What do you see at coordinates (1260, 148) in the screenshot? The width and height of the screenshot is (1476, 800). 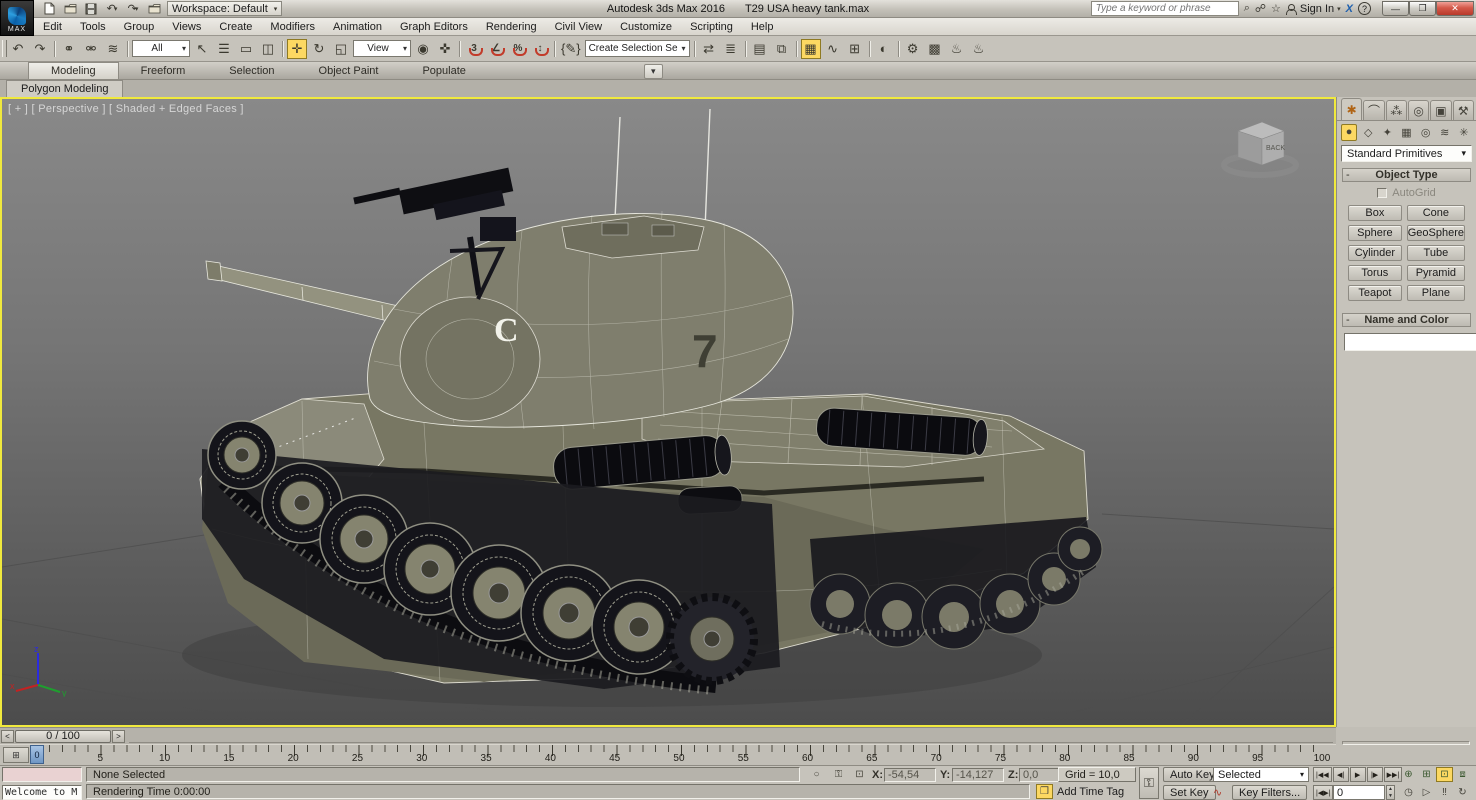 I see `viewcube: BACK` at bounding box center [1260, 148].